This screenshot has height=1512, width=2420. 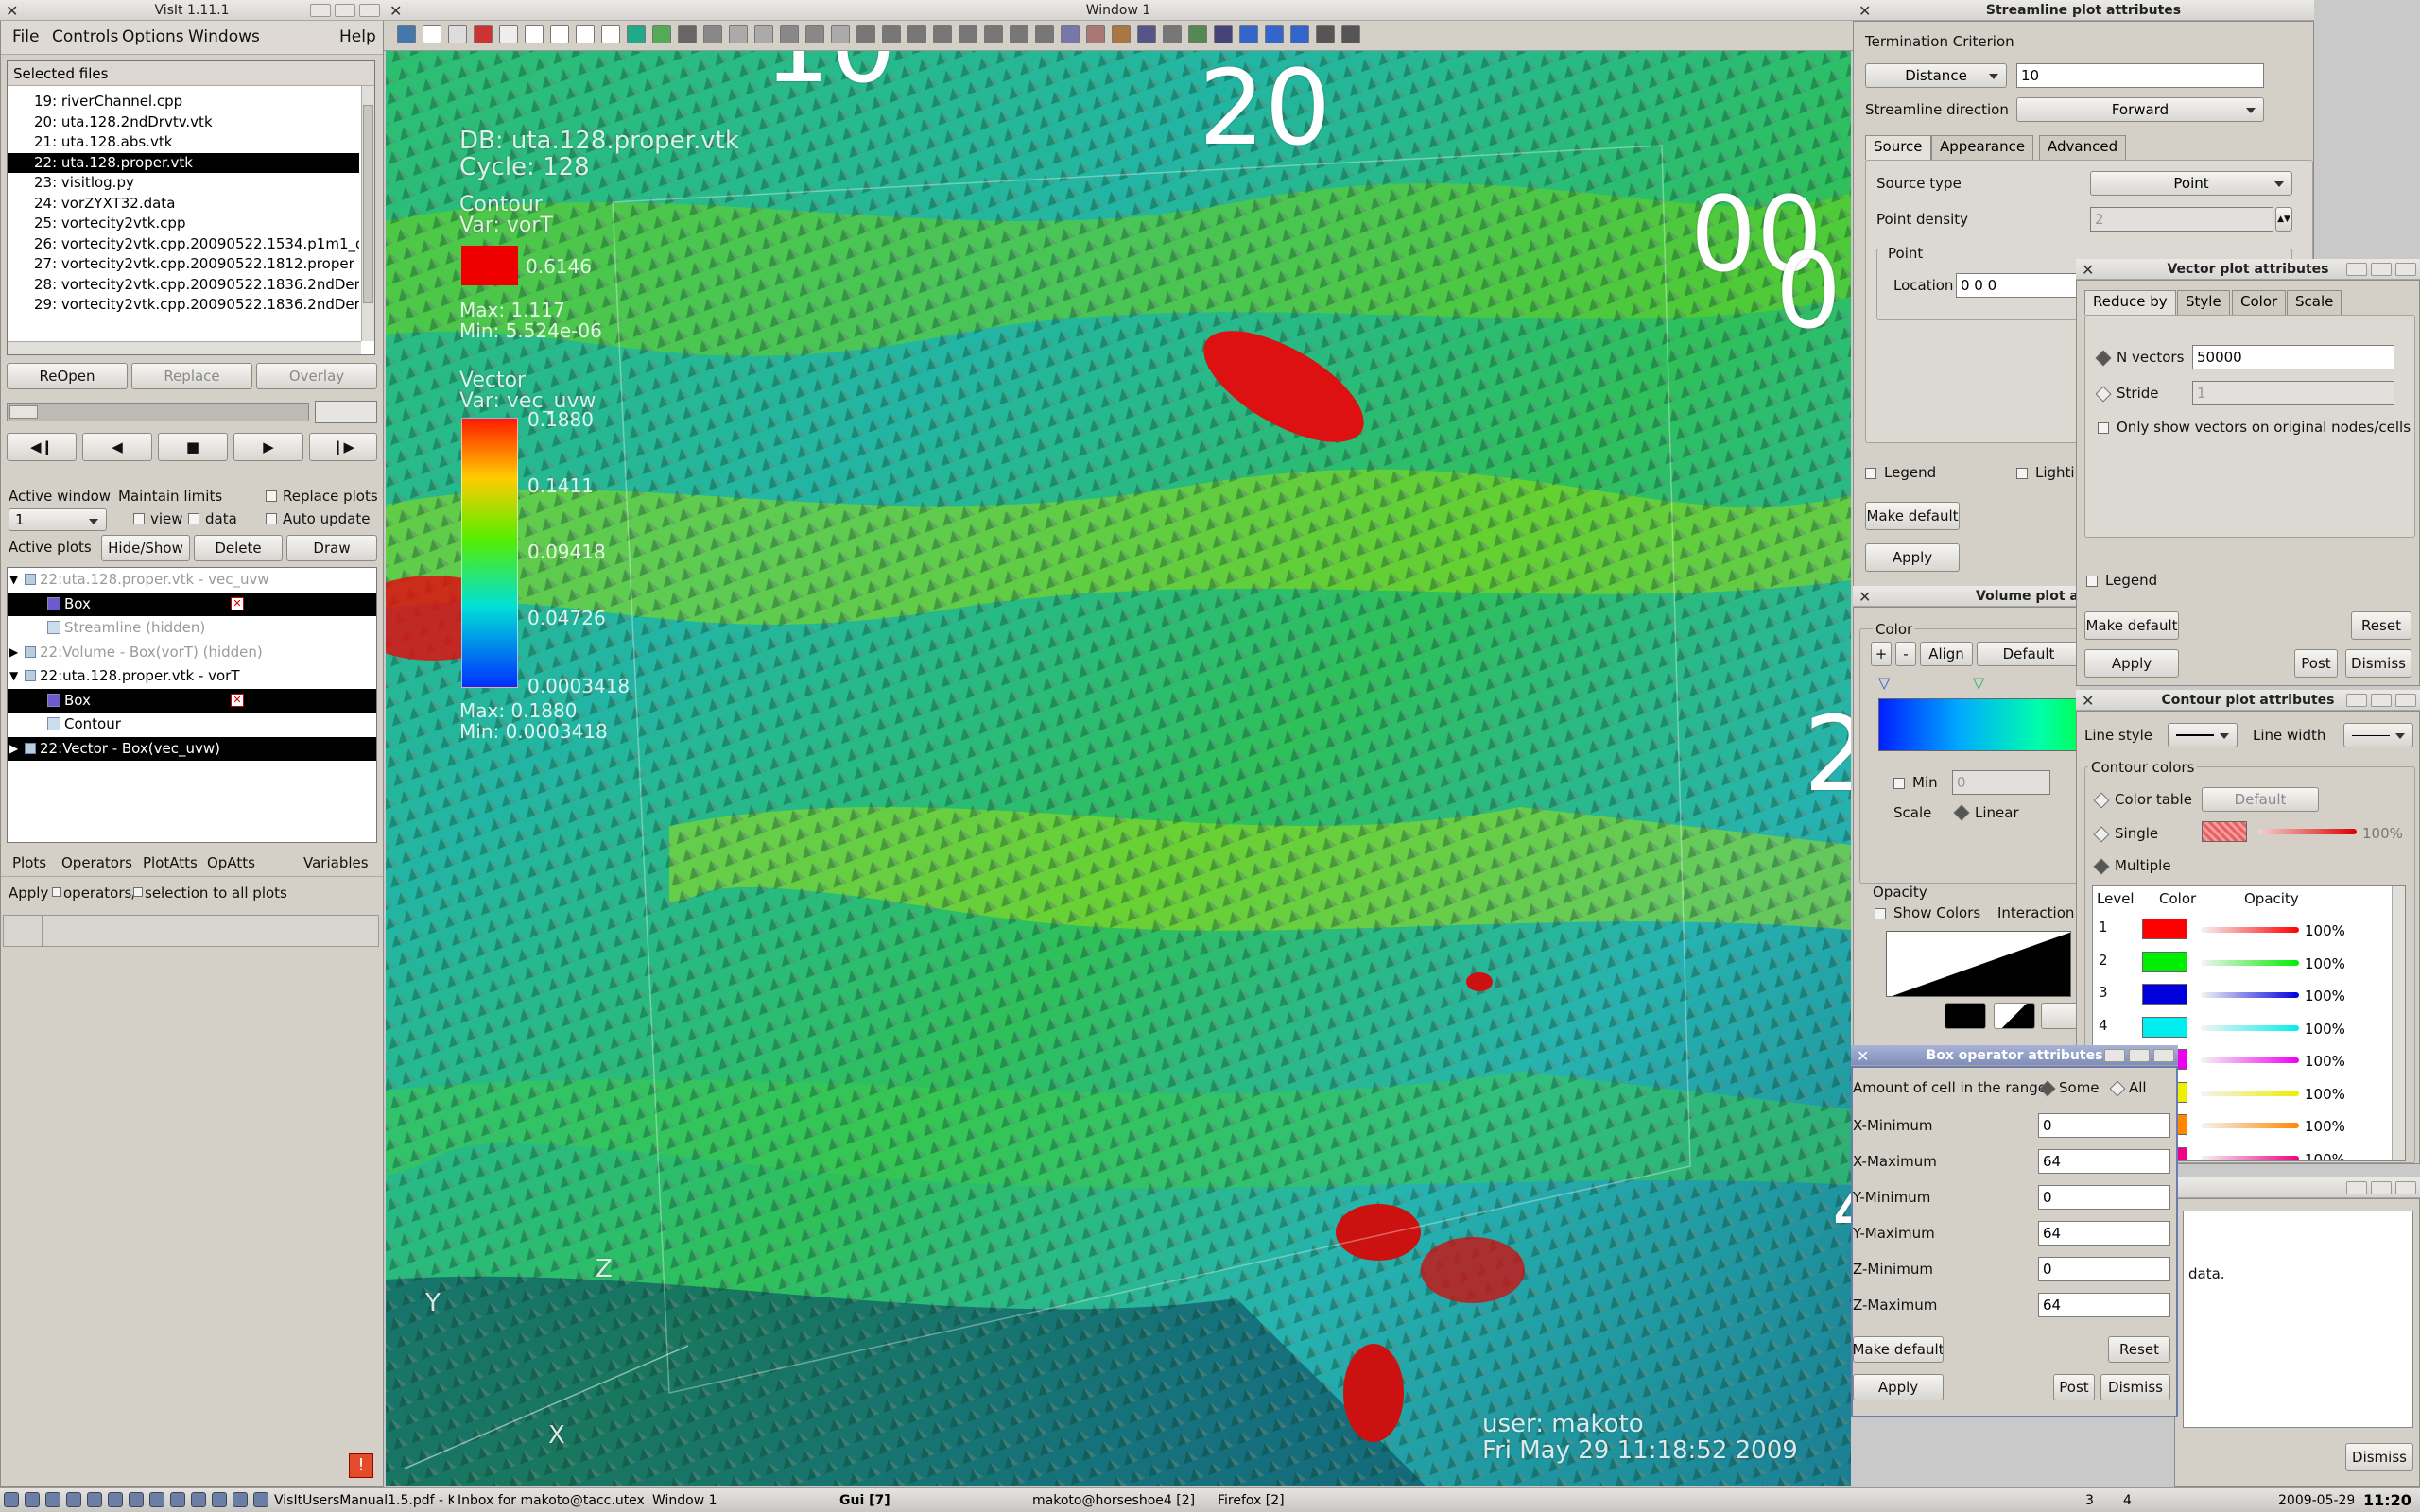 I want to click on vector-legend-checkbox, so click(x=2092, y=581).